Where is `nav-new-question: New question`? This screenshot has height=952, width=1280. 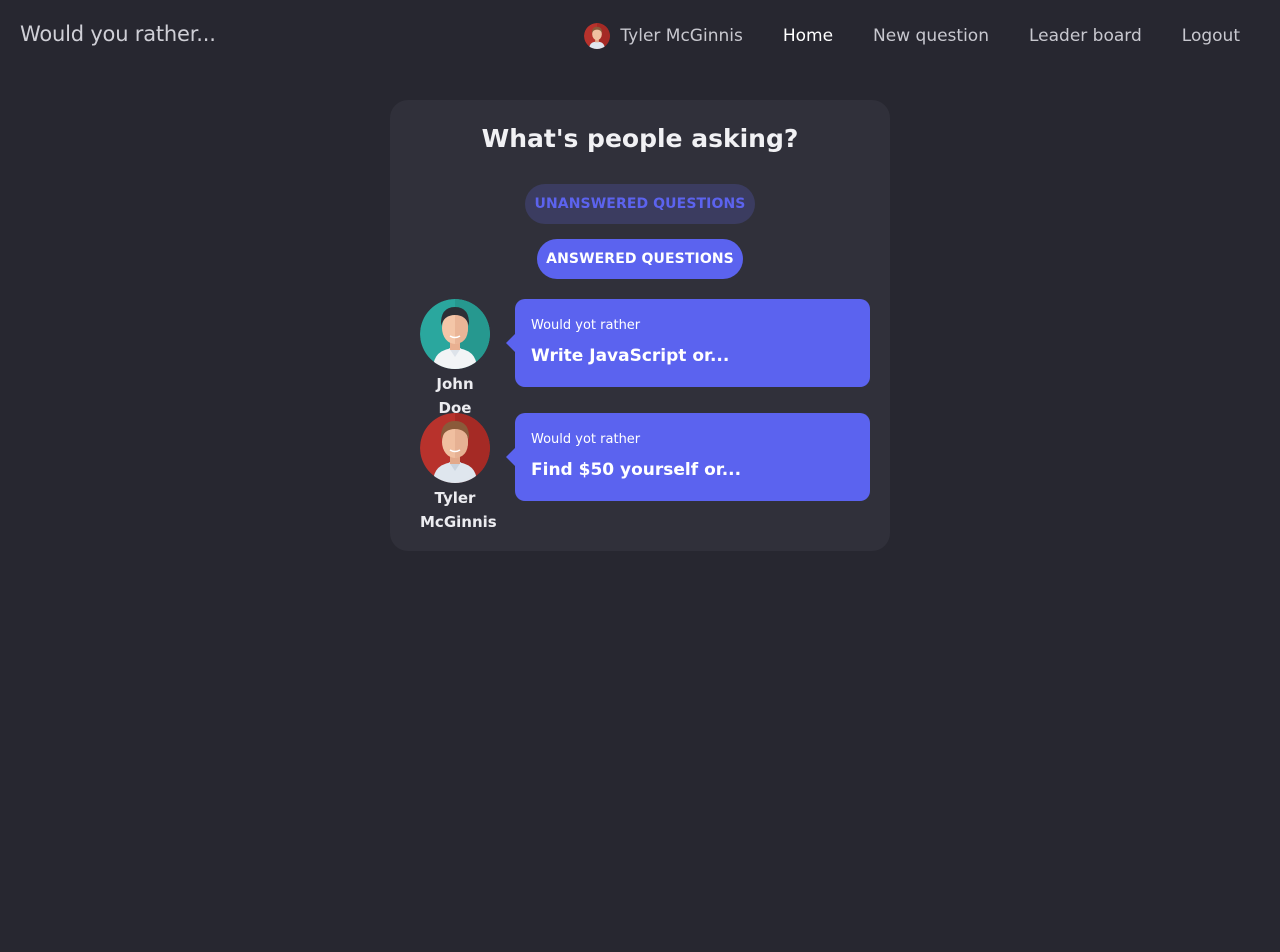
nav-new-question: New question is located at coordinates (931, 36).